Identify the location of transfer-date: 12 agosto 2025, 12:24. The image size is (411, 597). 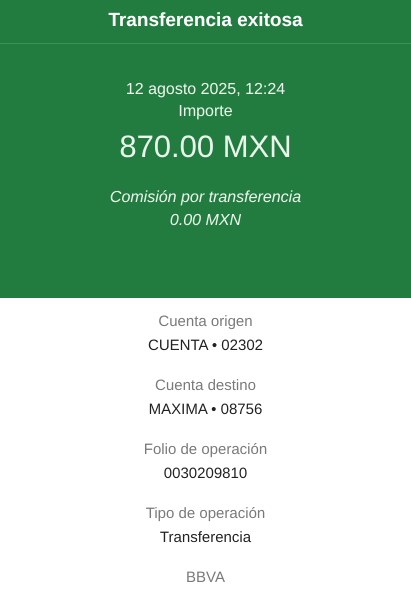
(206, 90).